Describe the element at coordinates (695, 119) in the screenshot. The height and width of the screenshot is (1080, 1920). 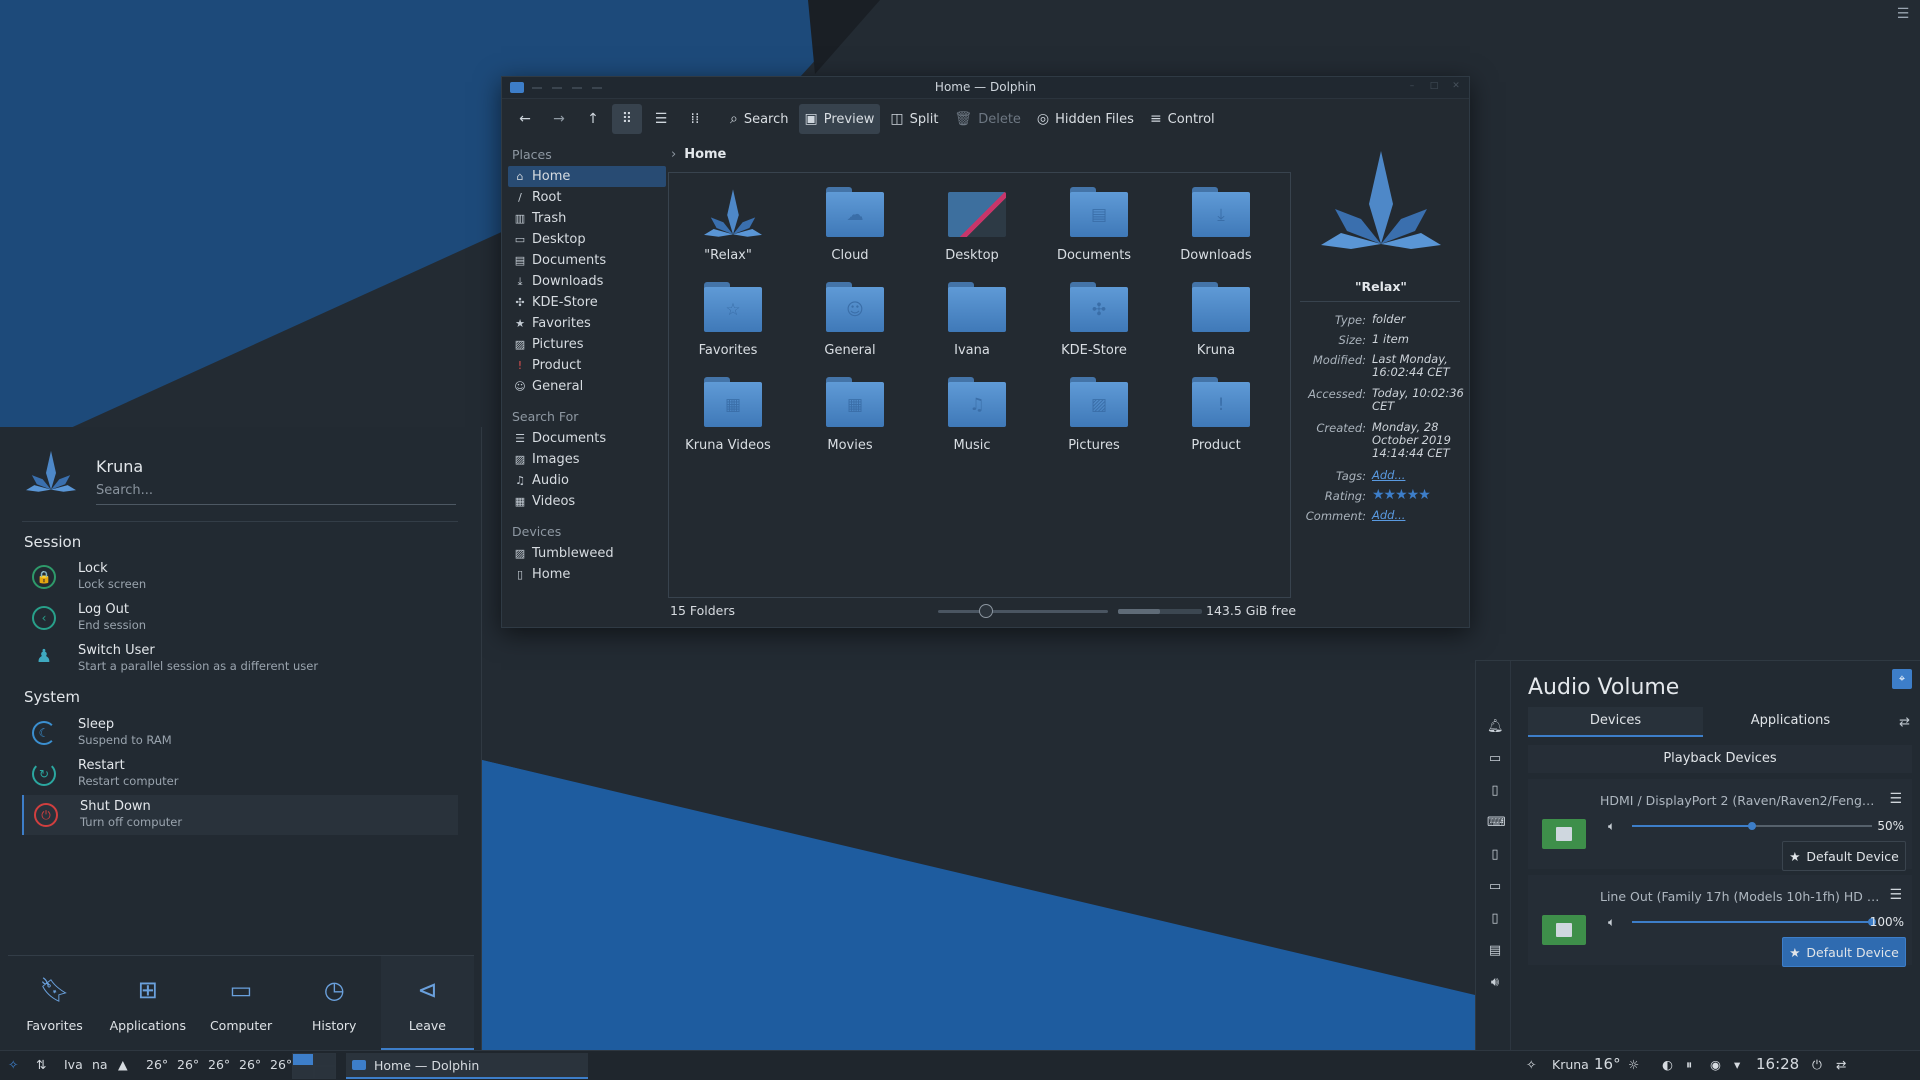
I see `compact-view-button: ⁞⁞` at that location.